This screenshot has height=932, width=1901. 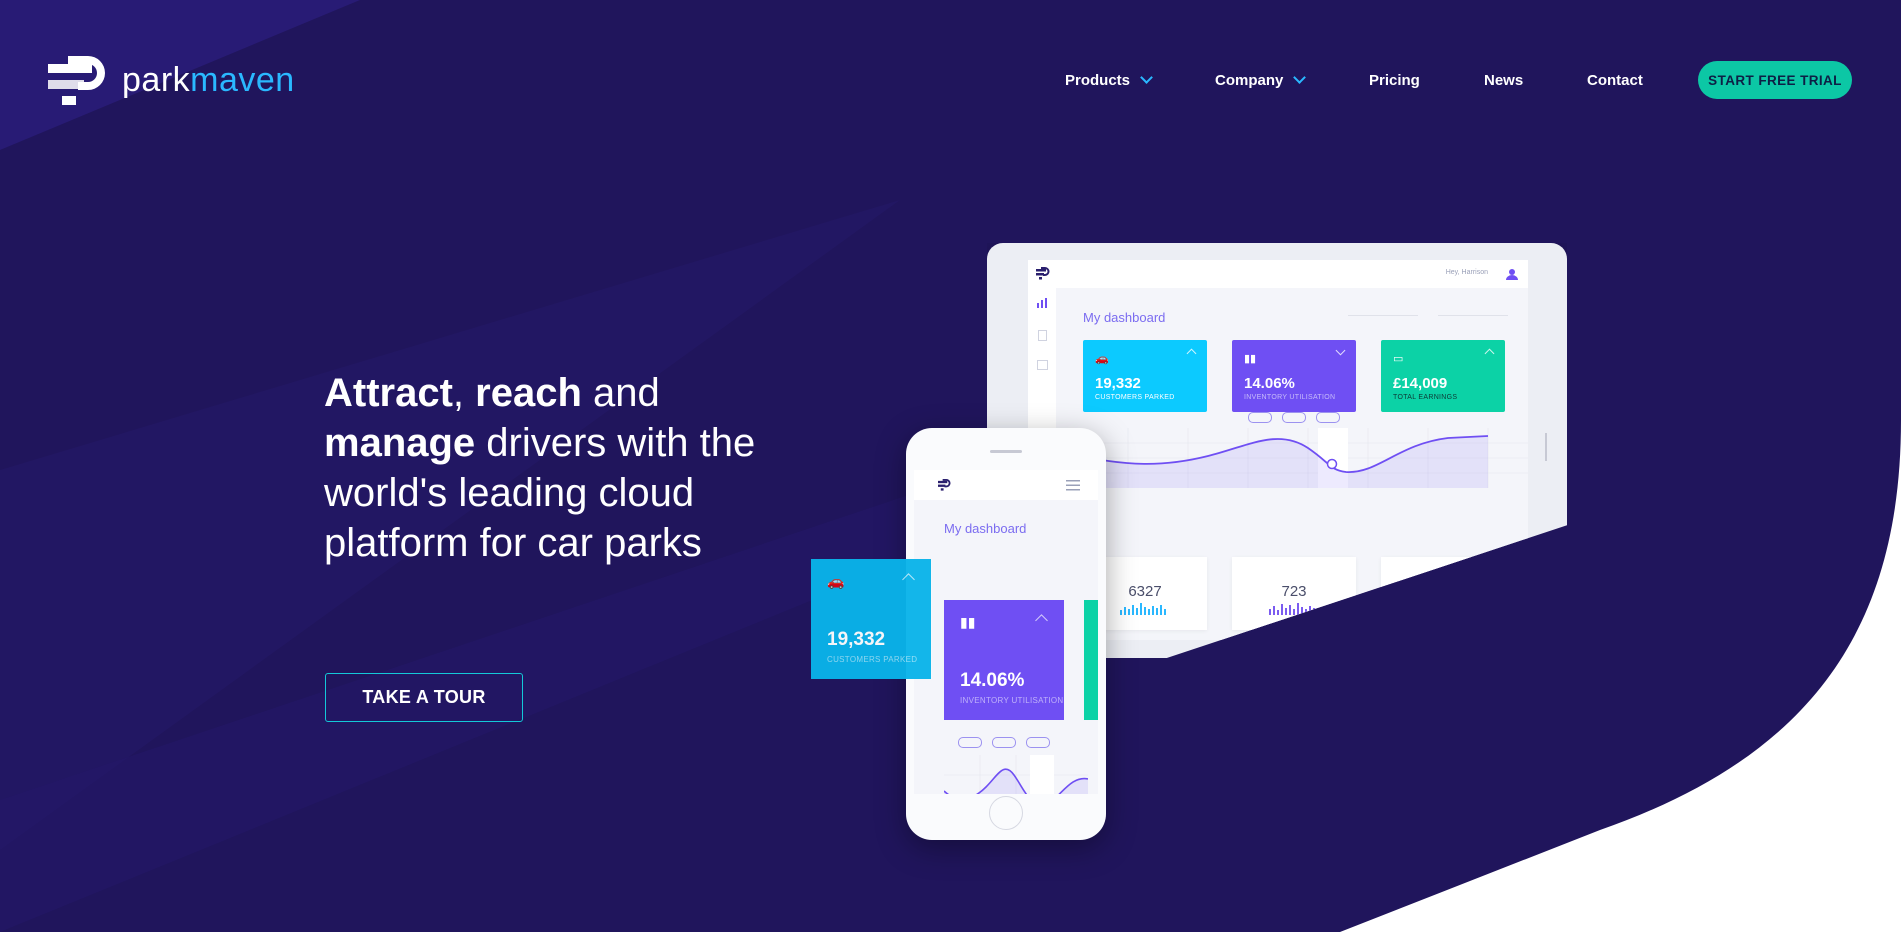 I want to click on tablet-stat-card: 723, so click(x=1294, y=593).